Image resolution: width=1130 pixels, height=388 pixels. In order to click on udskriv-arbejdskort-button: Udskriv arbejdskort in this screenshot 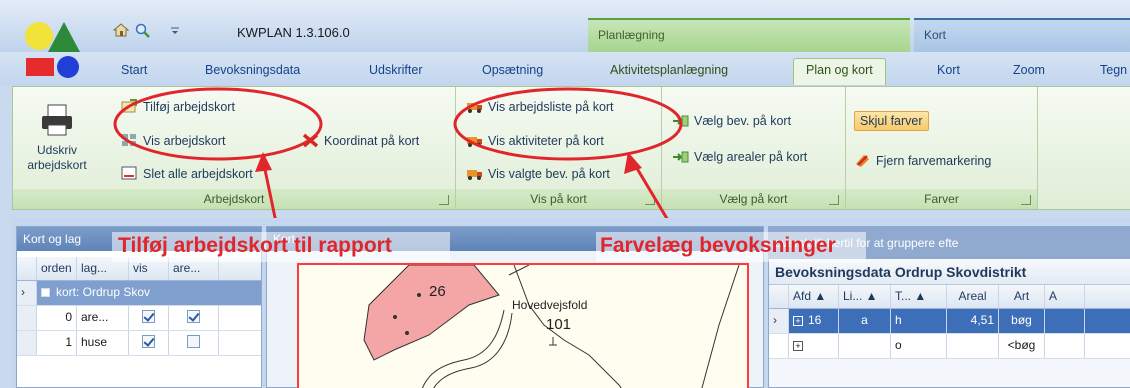, I will do `click(57, 138)`.